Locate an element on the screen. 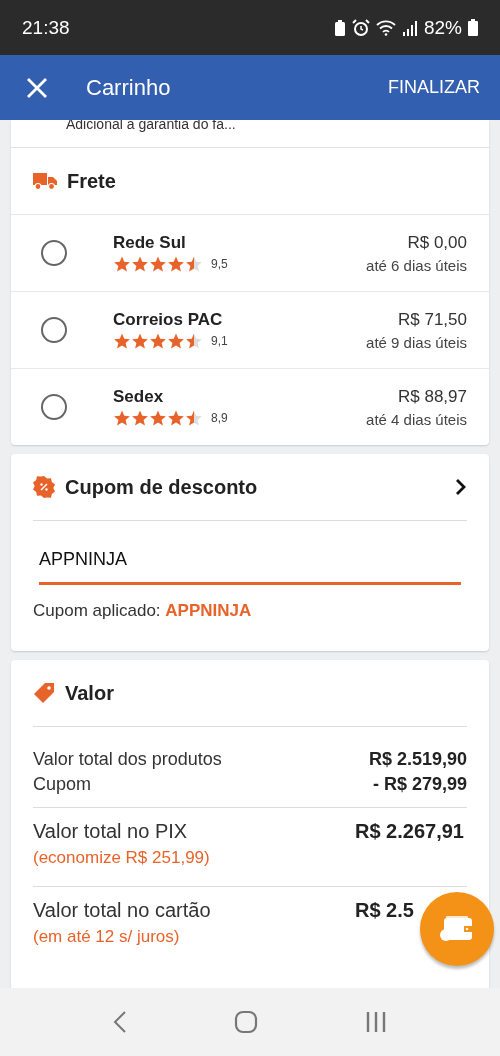  total-label: Valor total no PIX is located at coordinates (111, 831).